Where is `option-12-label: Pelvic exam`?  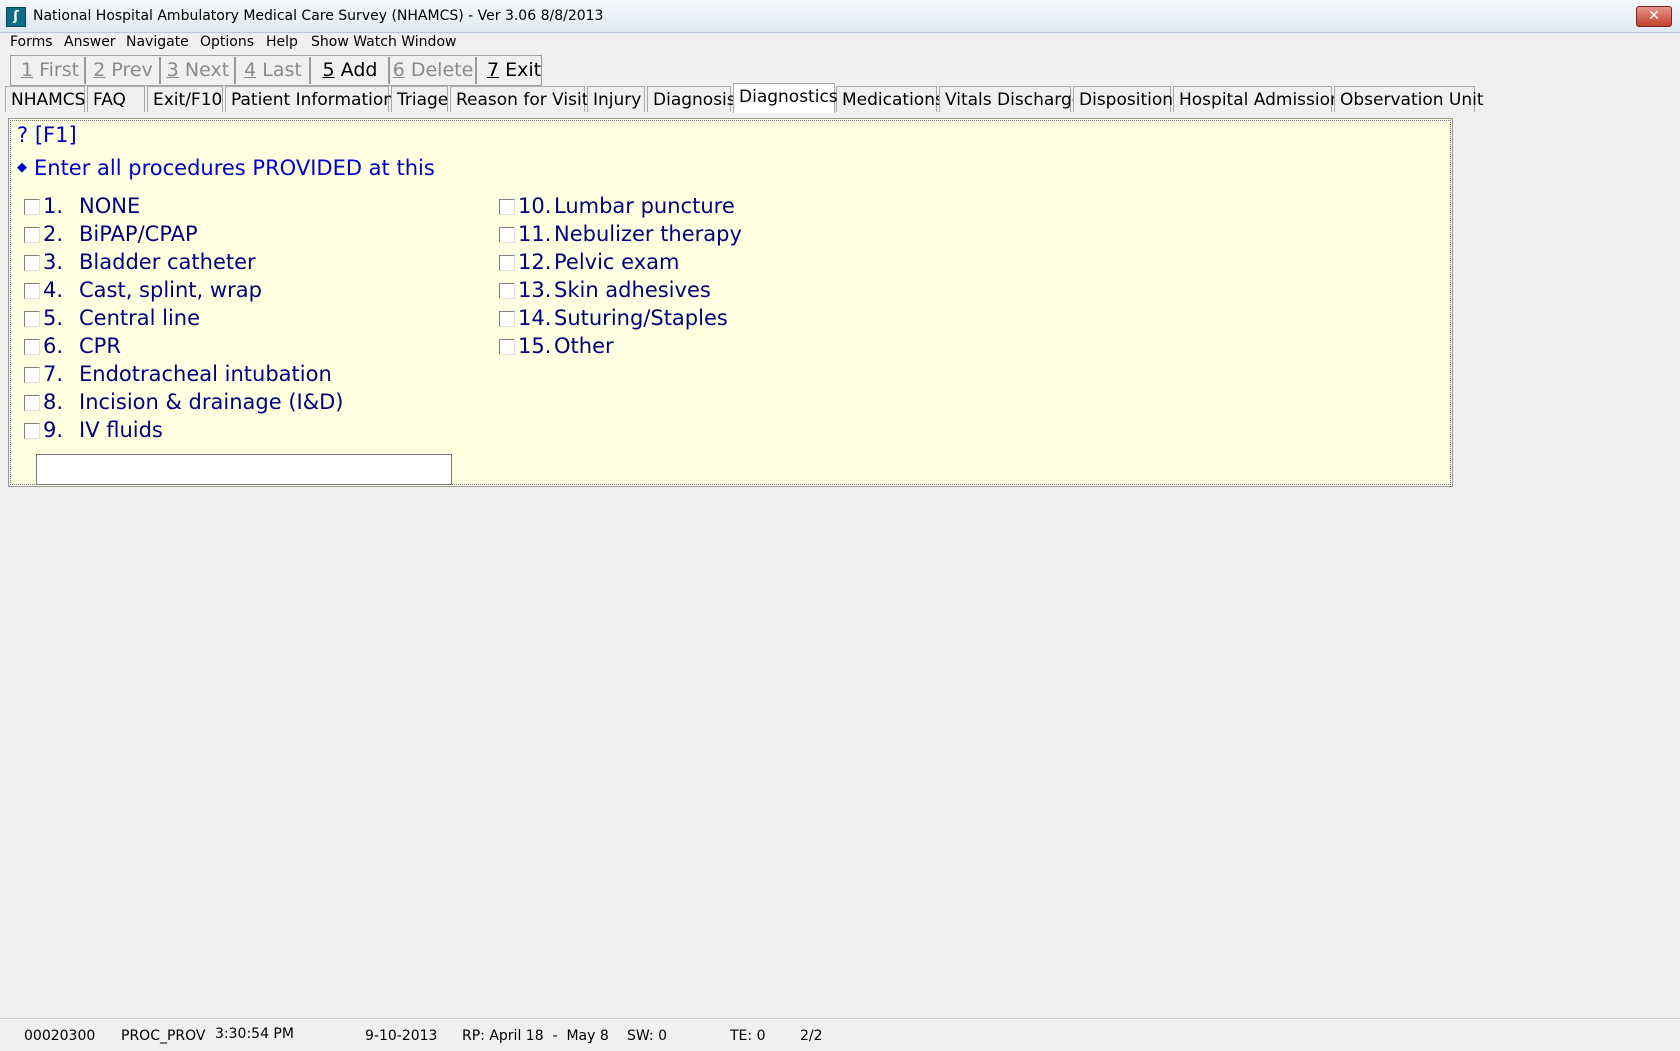 option-12-label: Pelvic exam is located at coordinates (617, 262).